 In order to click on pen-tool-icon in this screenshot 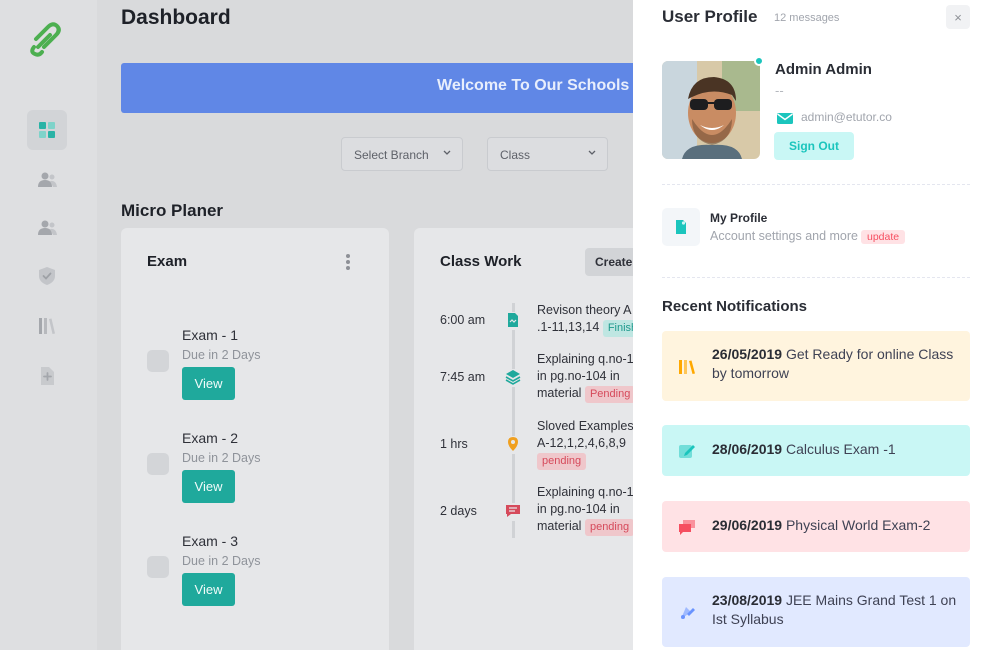, I will do `click(688, 613)`.